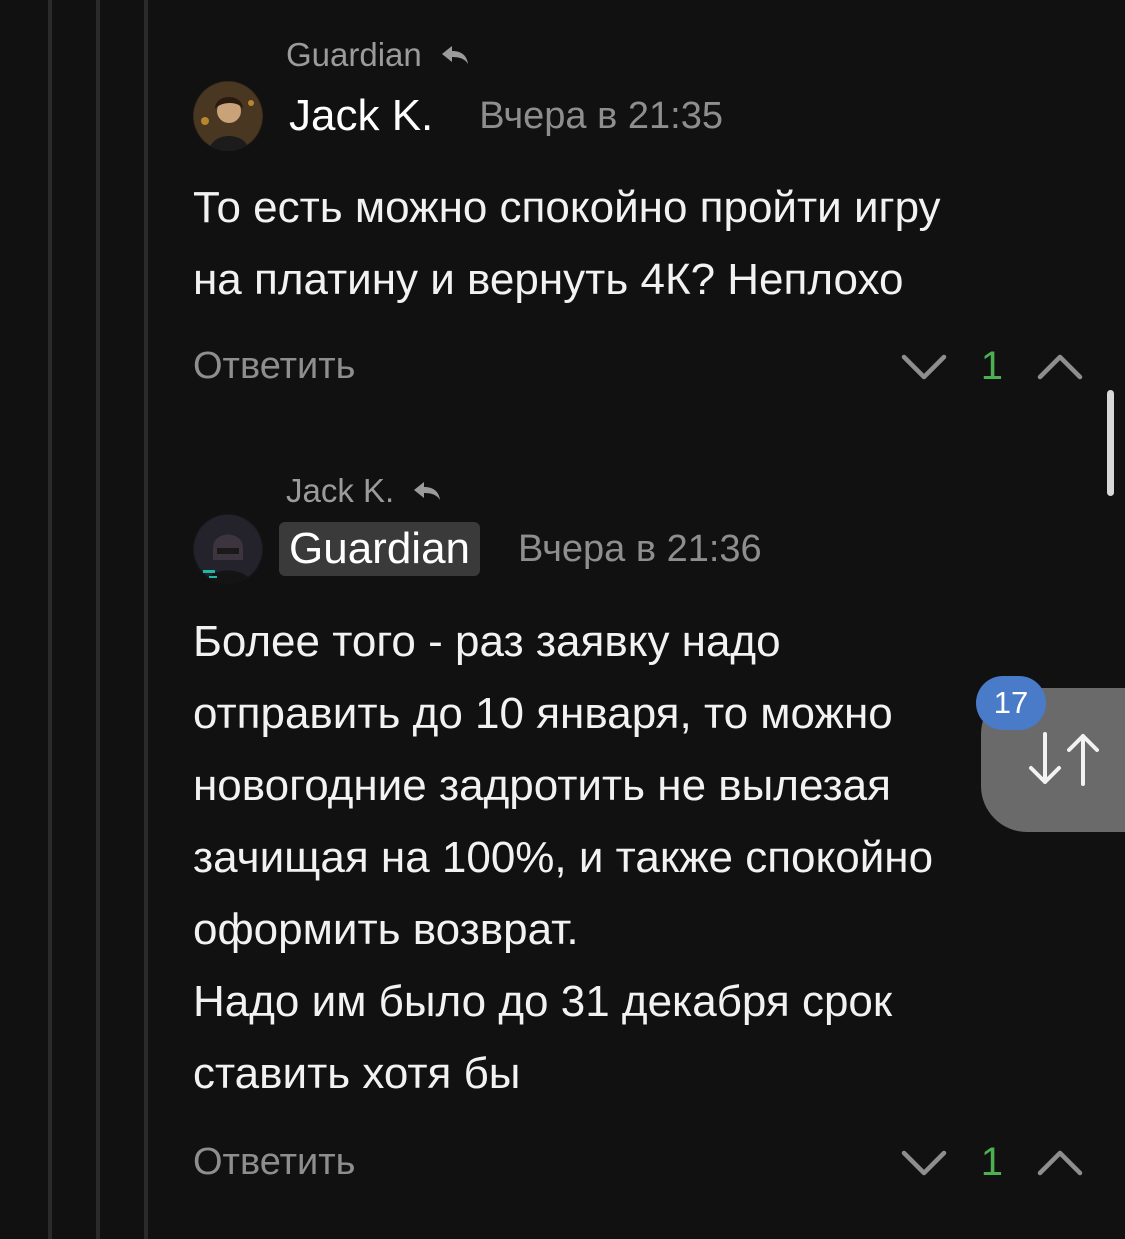  I want to click on text-line: оформить возврат., so click(386, 929).